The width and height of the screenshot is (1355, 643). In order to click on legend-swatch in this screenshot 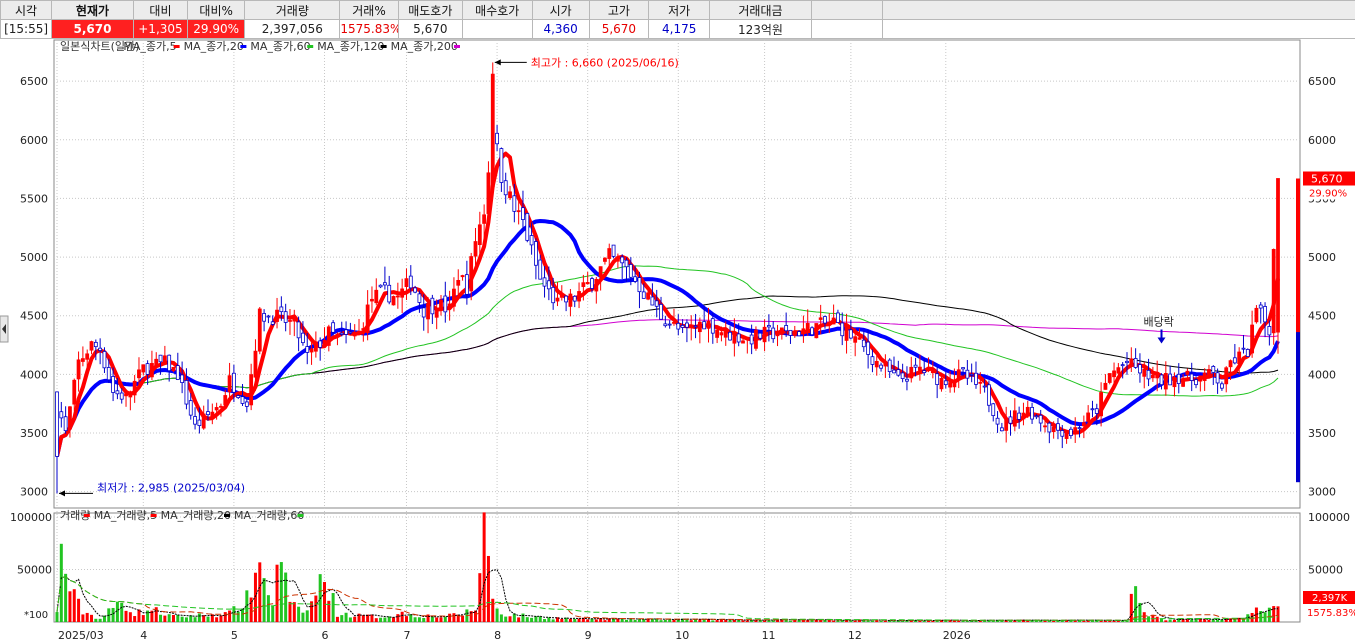, I will do `click(153, 515)`.